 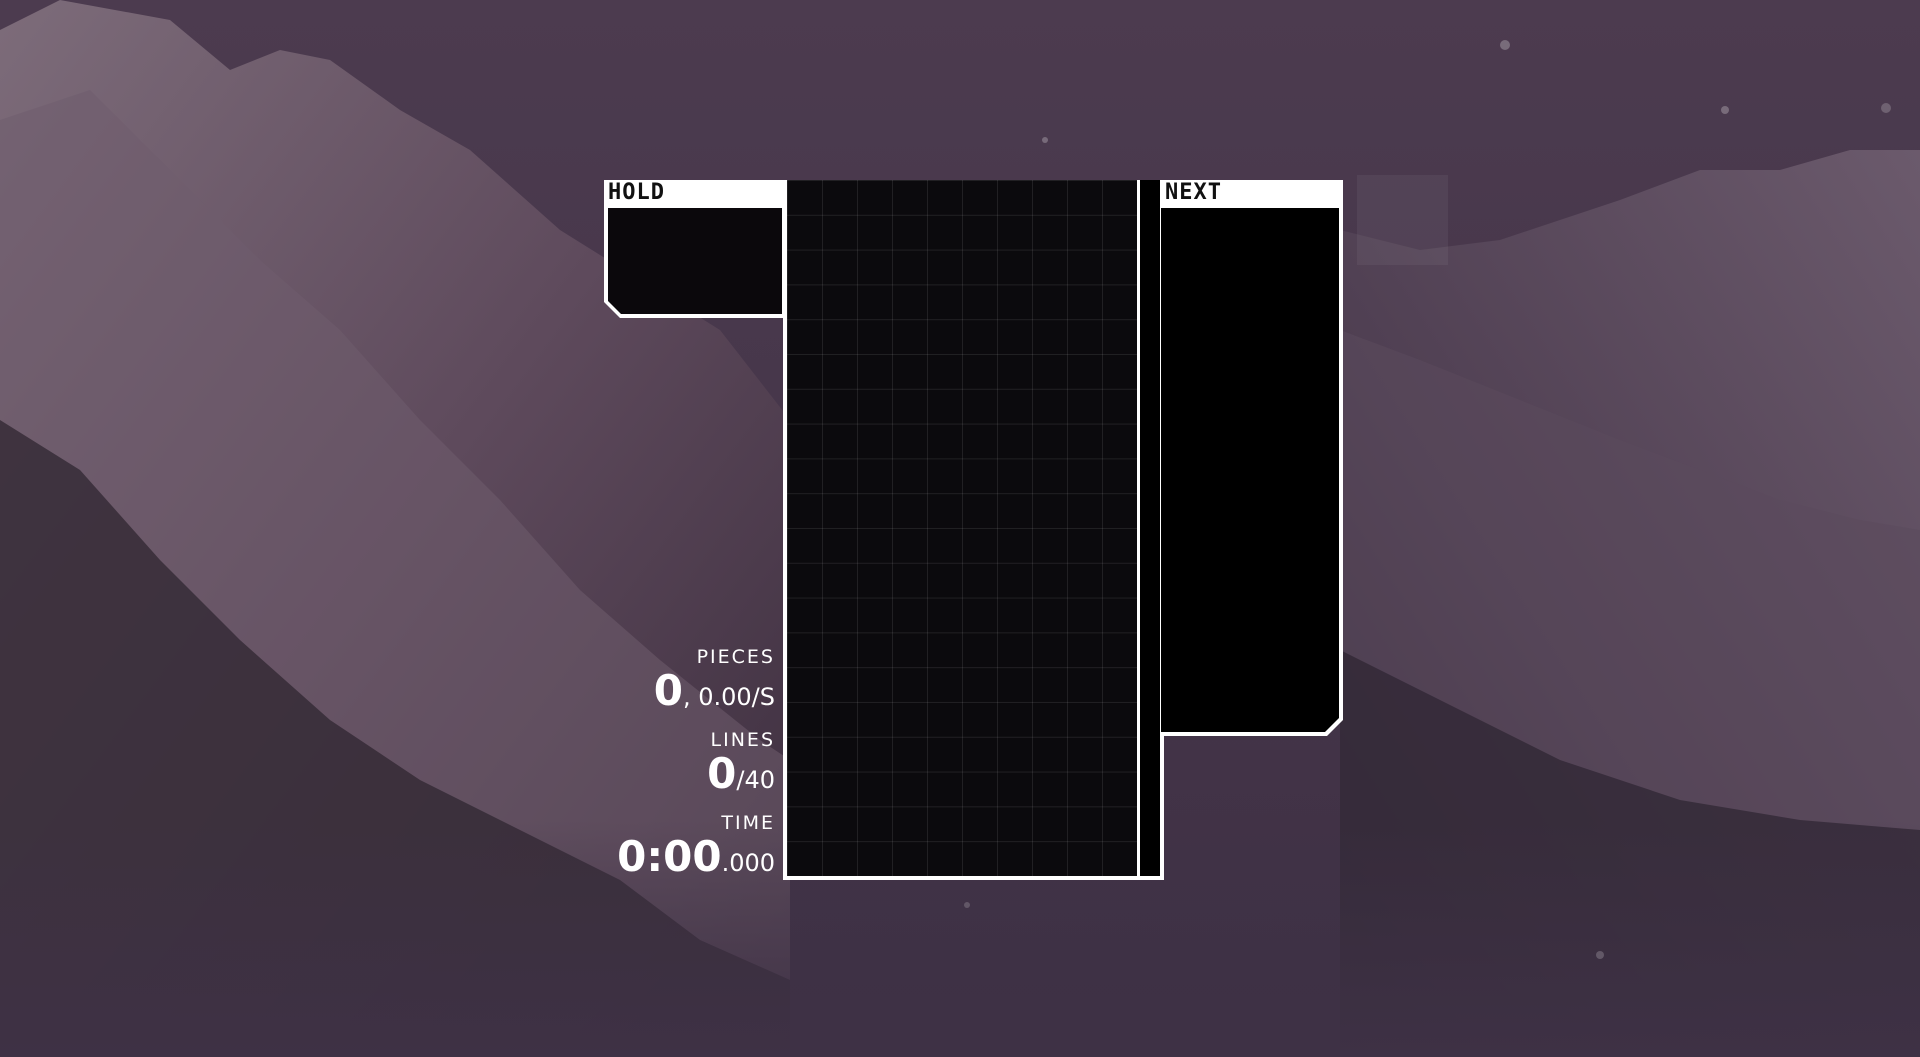 I want to click on pieces-value: 0, 0.00/S, so click(x=687, y=695).